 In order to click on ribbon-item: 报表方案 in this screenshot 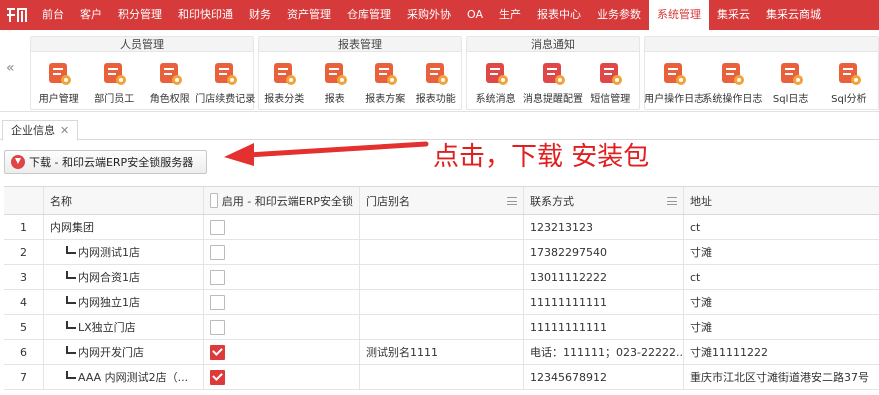, I will do `click(385, 82)`.